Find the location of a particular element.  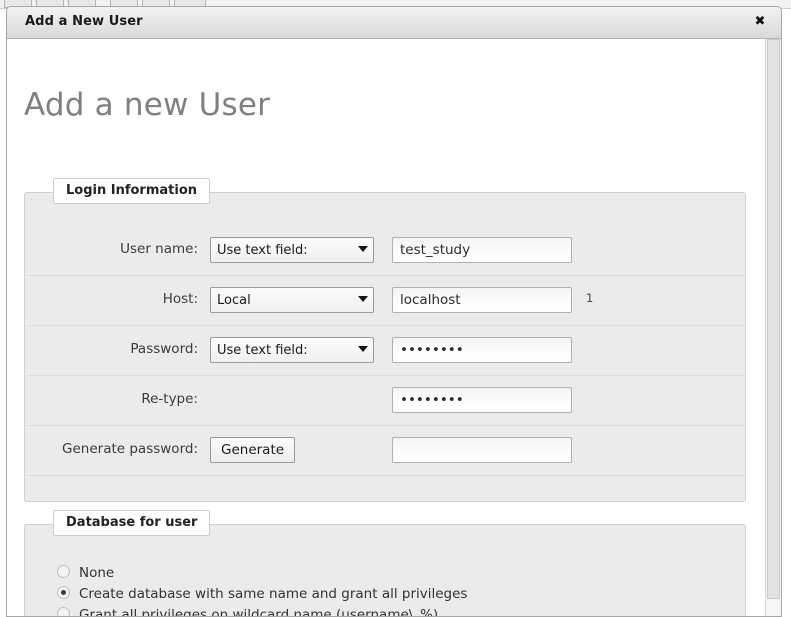

radio-option-label: None is located at coordinates (97, 573).